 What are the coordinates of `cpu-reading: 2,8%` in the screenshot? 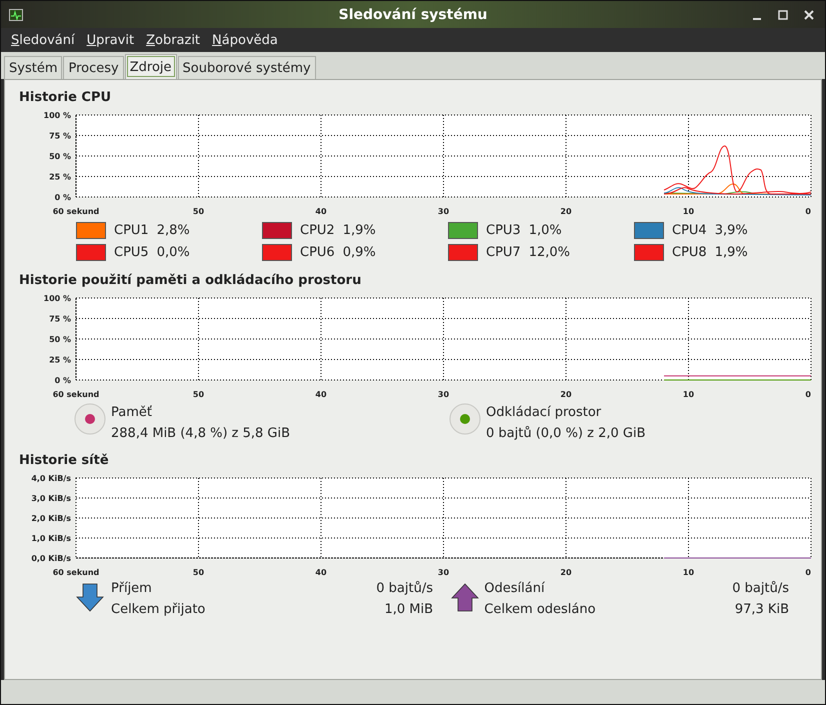 It's located at (173, 230).